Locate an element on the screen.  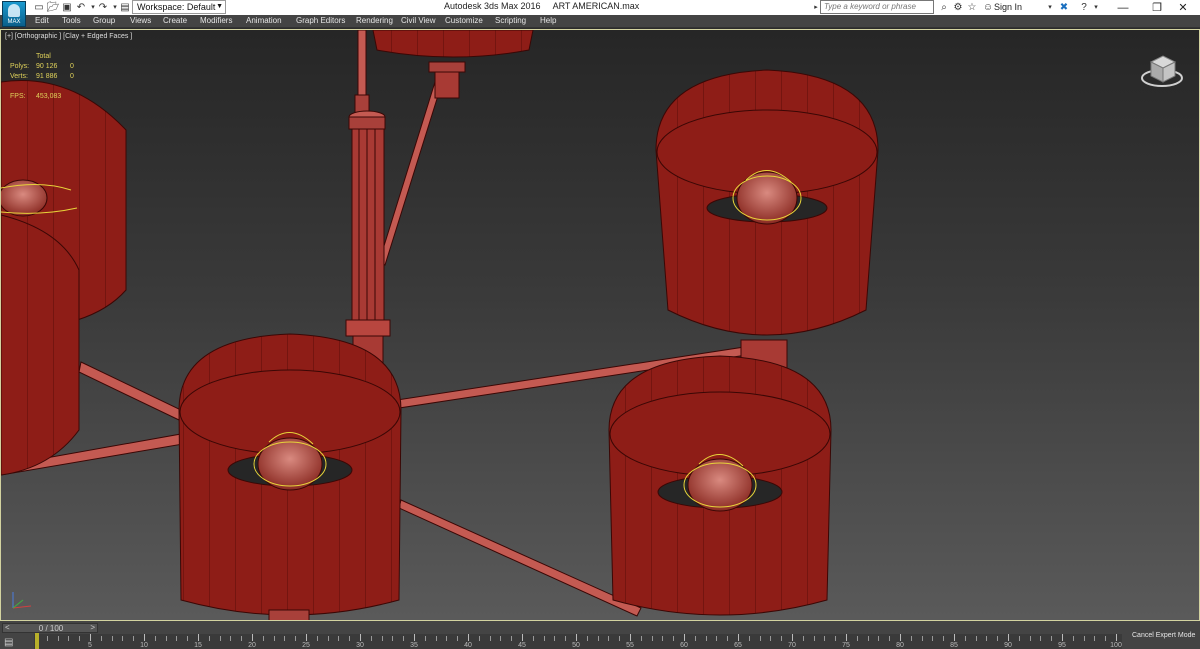
verts-value: 91 886 is located at coordinates (47, 76).